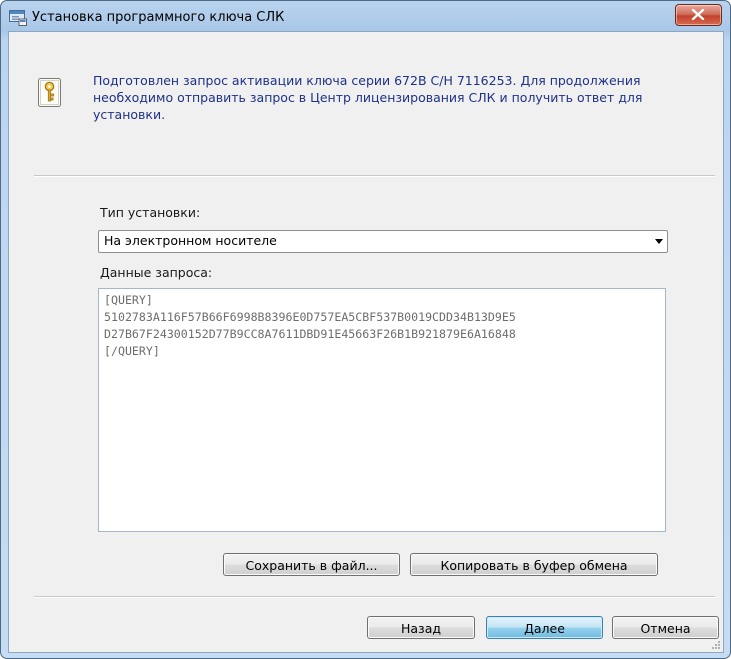 This screenshot has width=731, height=659. What do you see at coordinates (18, 18) in the screenshot?
I see `app-window-icon` at bounding box center [18, 18].